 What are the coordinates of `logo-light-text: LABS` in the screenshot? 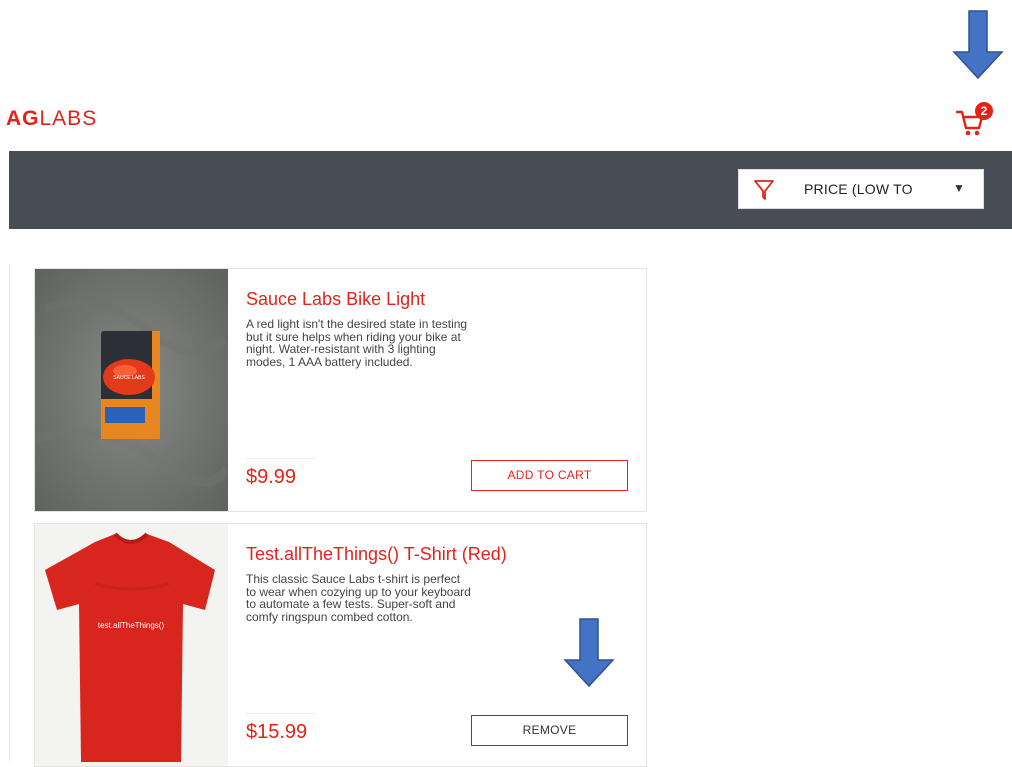 It's located at (68, 118).